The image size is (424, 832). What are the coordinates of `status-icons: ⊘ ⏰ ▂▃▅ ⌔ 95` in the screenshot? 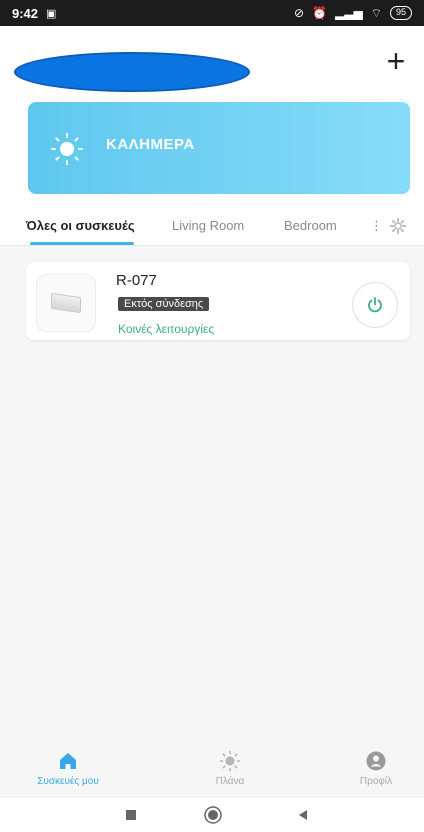 It's located at (353, 13).